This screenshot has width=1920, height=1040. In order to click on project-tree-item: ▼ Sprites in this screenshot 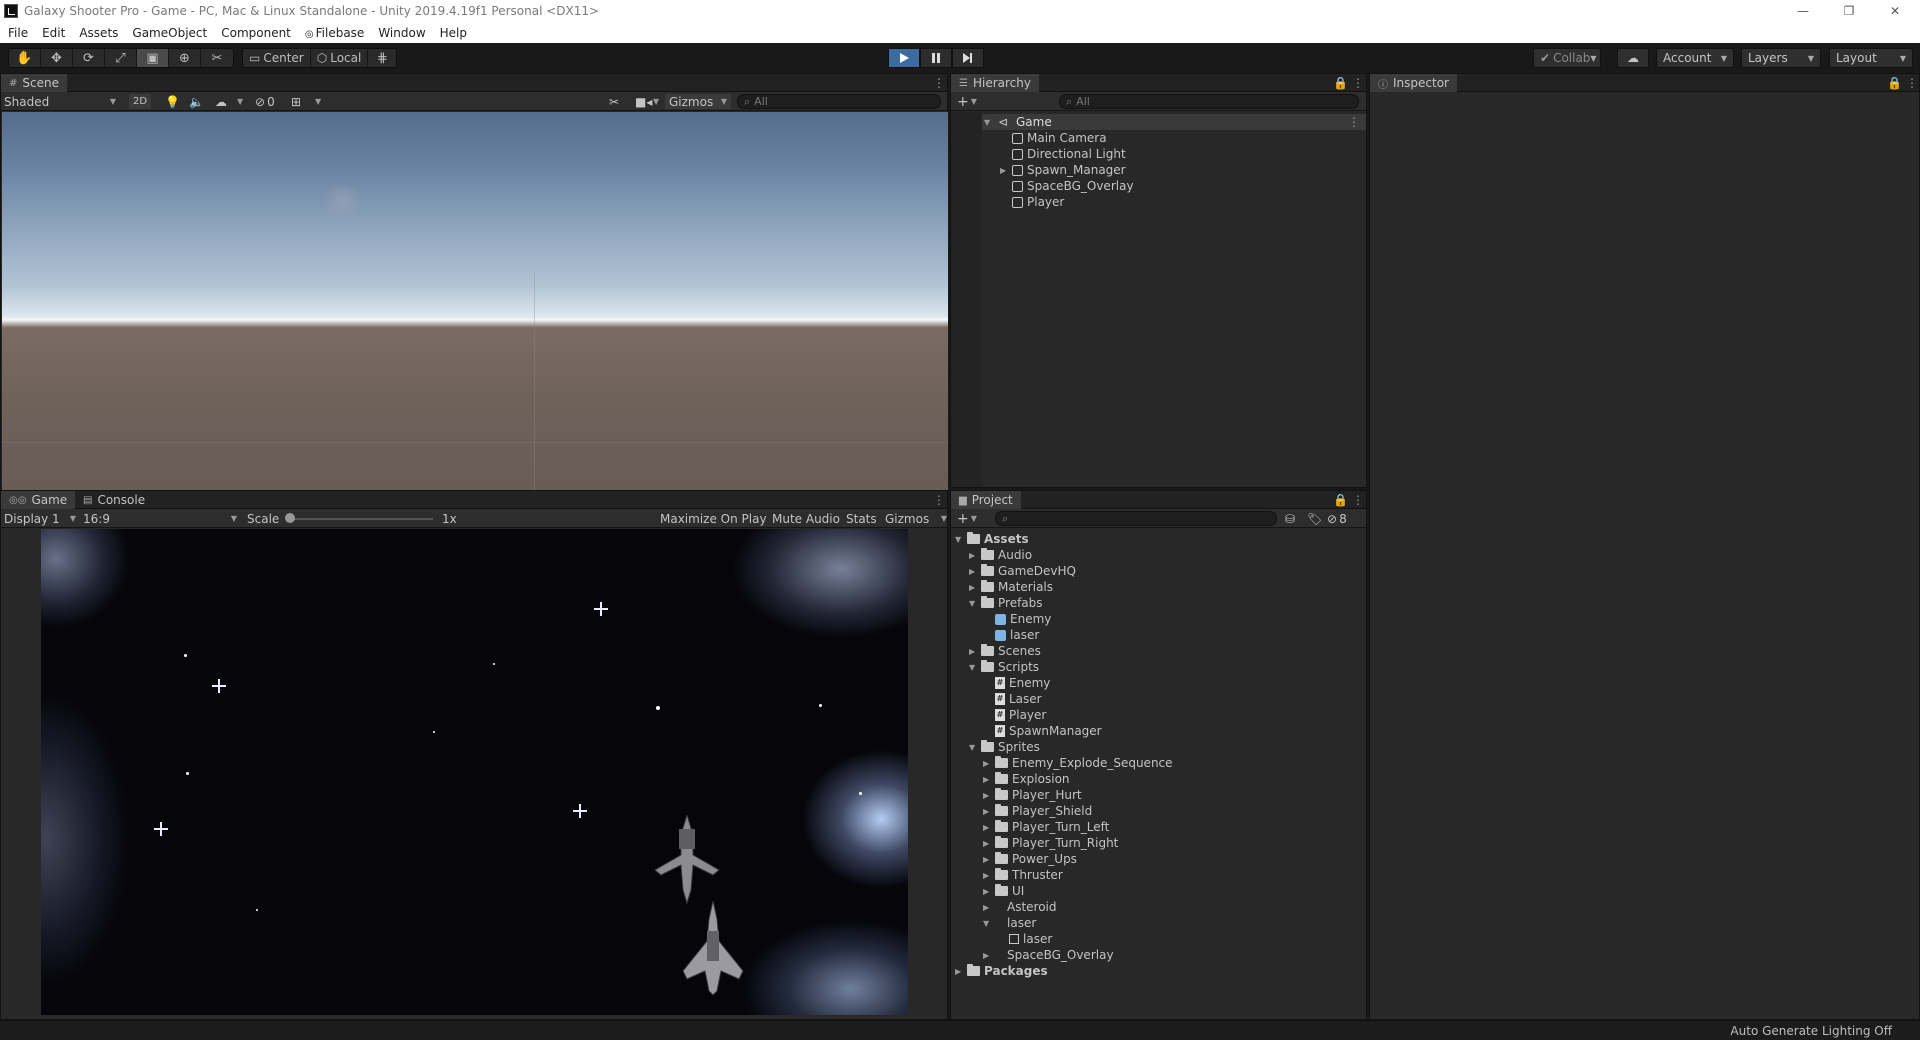, I will do `click(1004, 747)`.